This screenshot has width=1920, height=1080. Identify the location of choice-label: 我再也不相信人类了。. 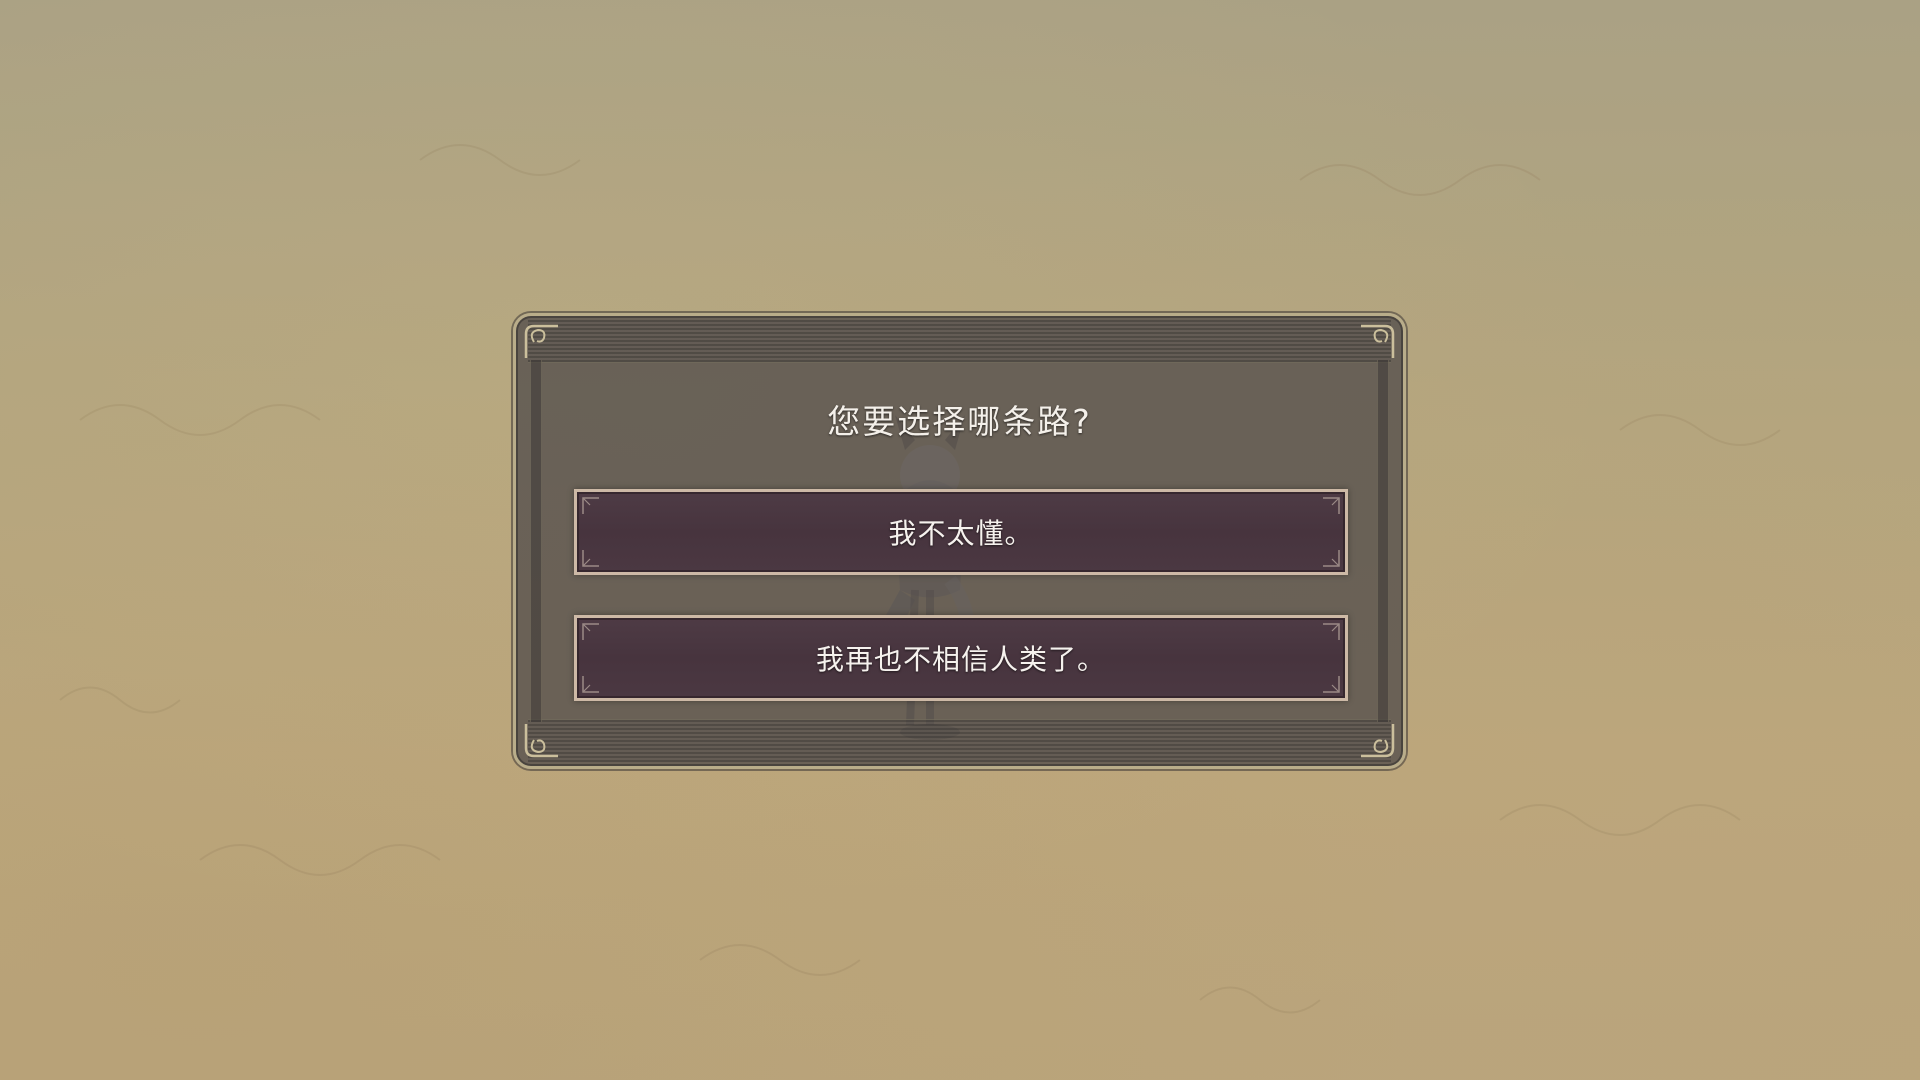
(960, 659).